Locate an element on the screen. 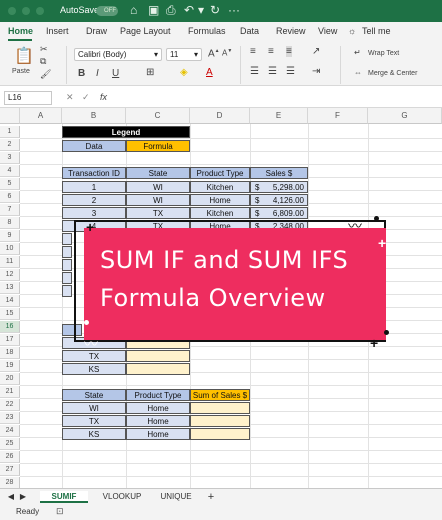 This screenshot has width=442, height=520. format-painter-icon: 🖌 is located at coordinates (45, 74).